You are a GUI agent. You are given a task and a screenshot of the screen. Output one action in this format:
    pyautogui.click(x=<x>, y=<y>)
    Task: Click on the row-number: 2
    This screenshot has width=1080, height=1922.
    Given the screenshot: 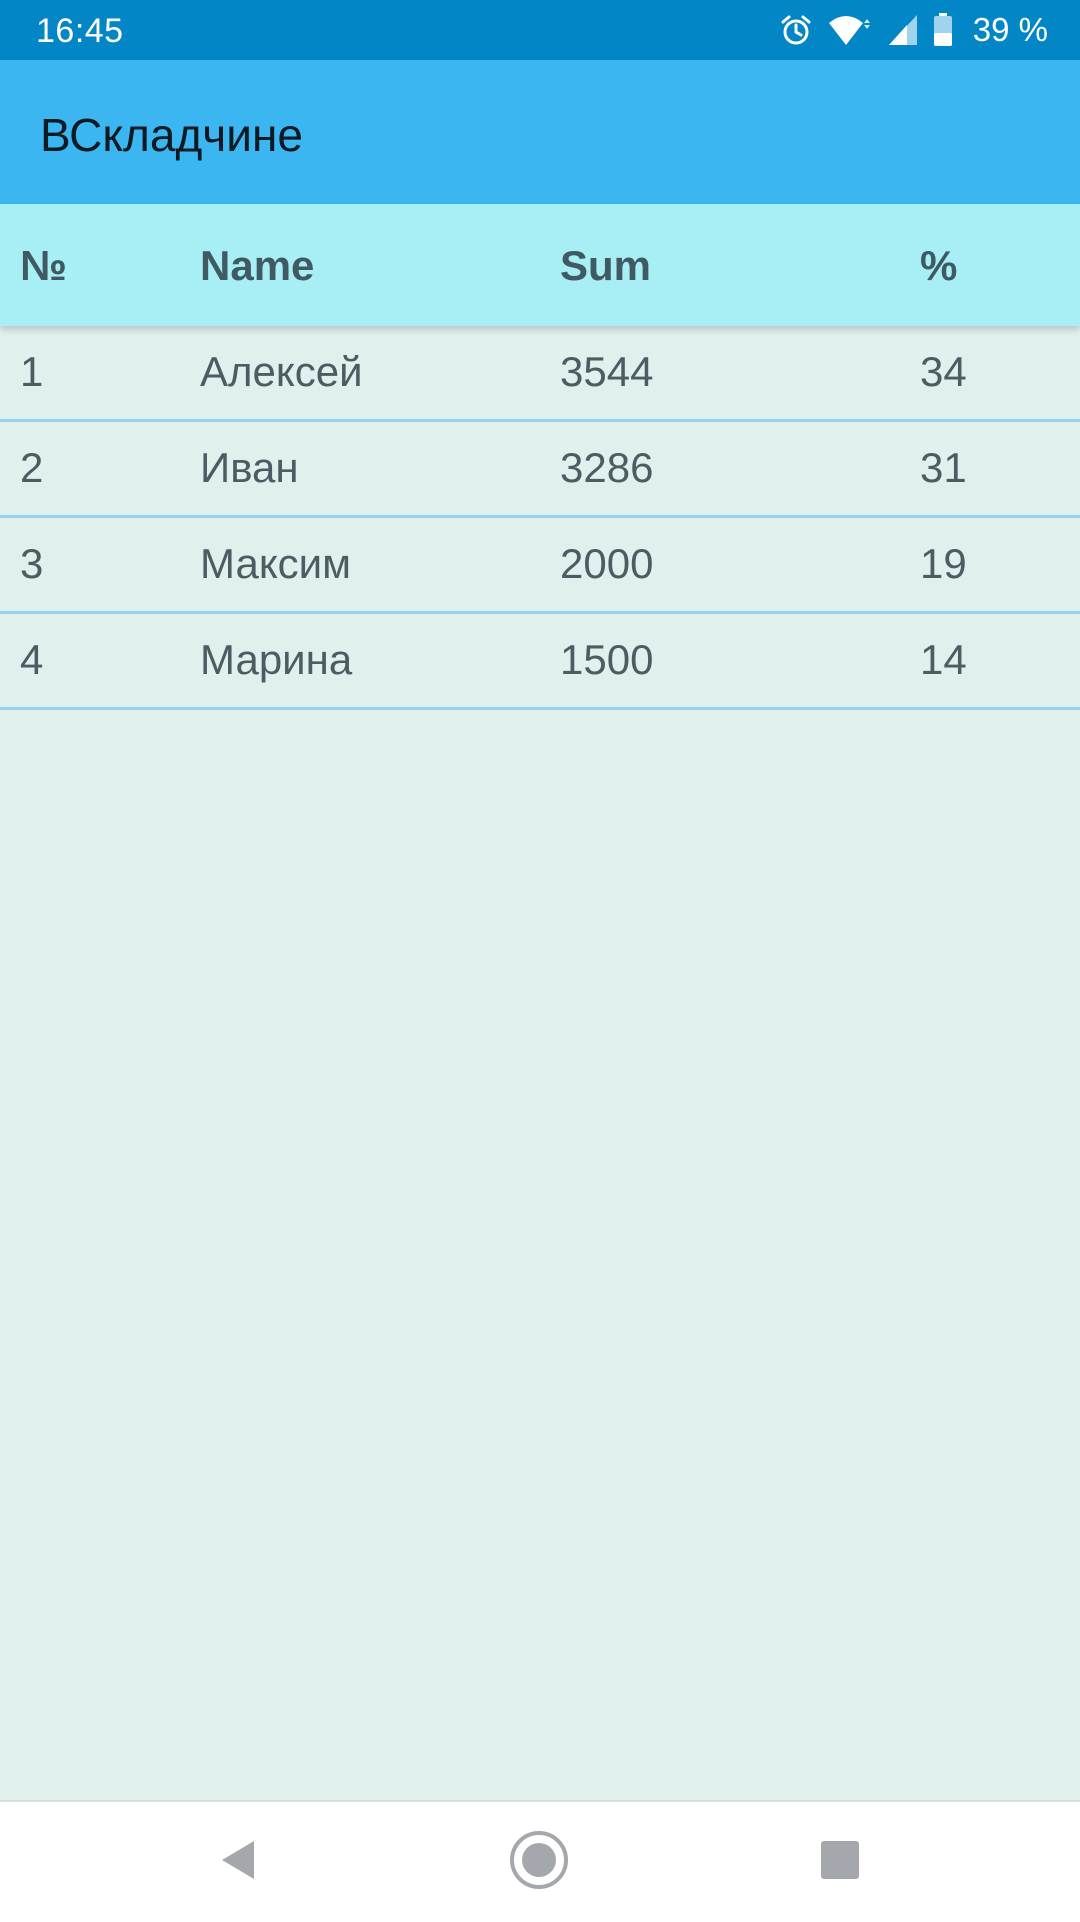 What is the action you would take?
    pyautogui.click(x=32, y=467)
    